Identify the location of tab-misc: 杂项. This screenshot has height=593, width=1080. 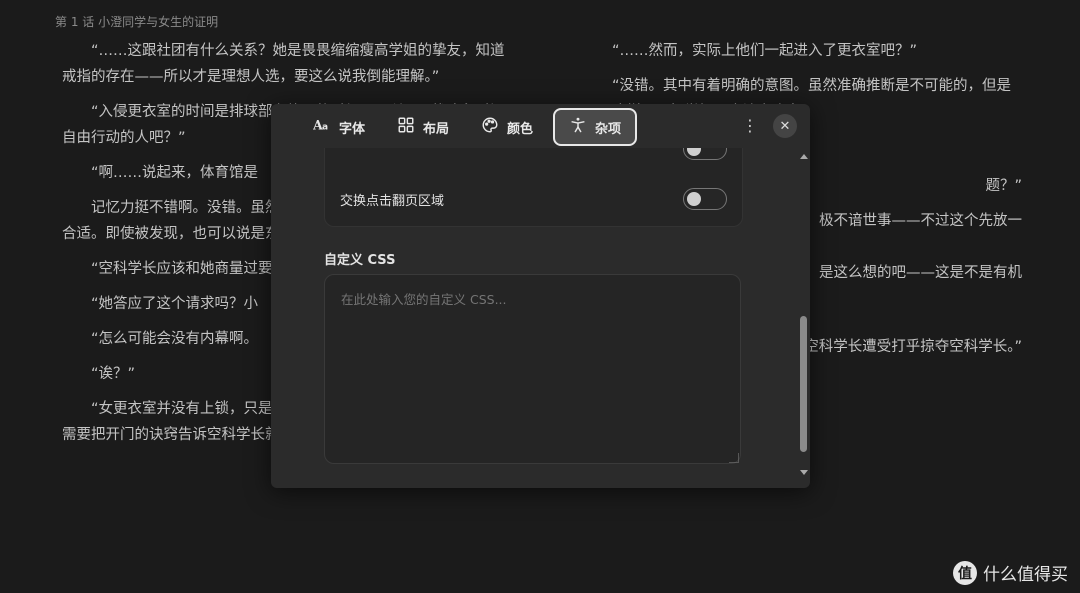
(595, 127).